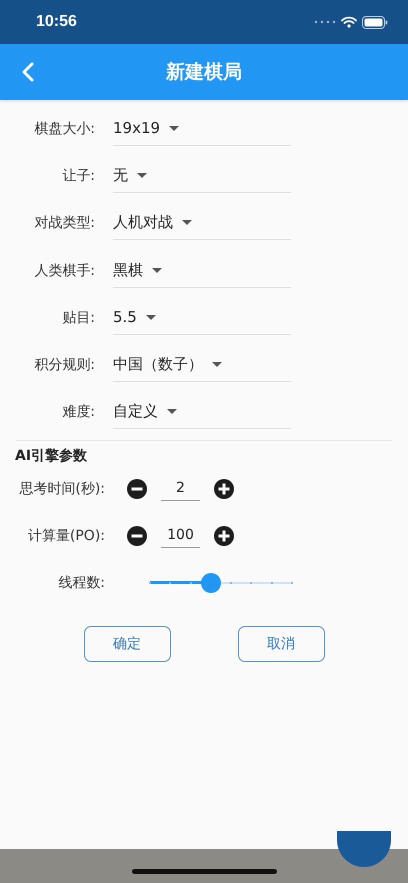 This screenshot has width=408, height=883. Describe the element at coordinates (64, 365) in the screenshot. I see `field-label: 积分规则:` at that location.